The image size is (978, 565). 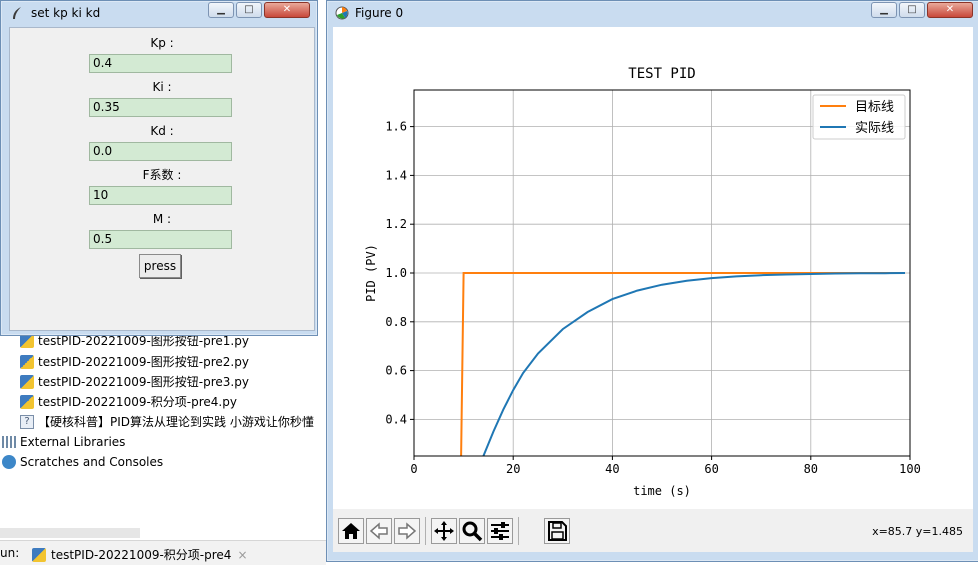 What do you see at coordinates (513, 469) in the screenshot?
I see `x-tick-label: 20` at bounding box center [513, 469].